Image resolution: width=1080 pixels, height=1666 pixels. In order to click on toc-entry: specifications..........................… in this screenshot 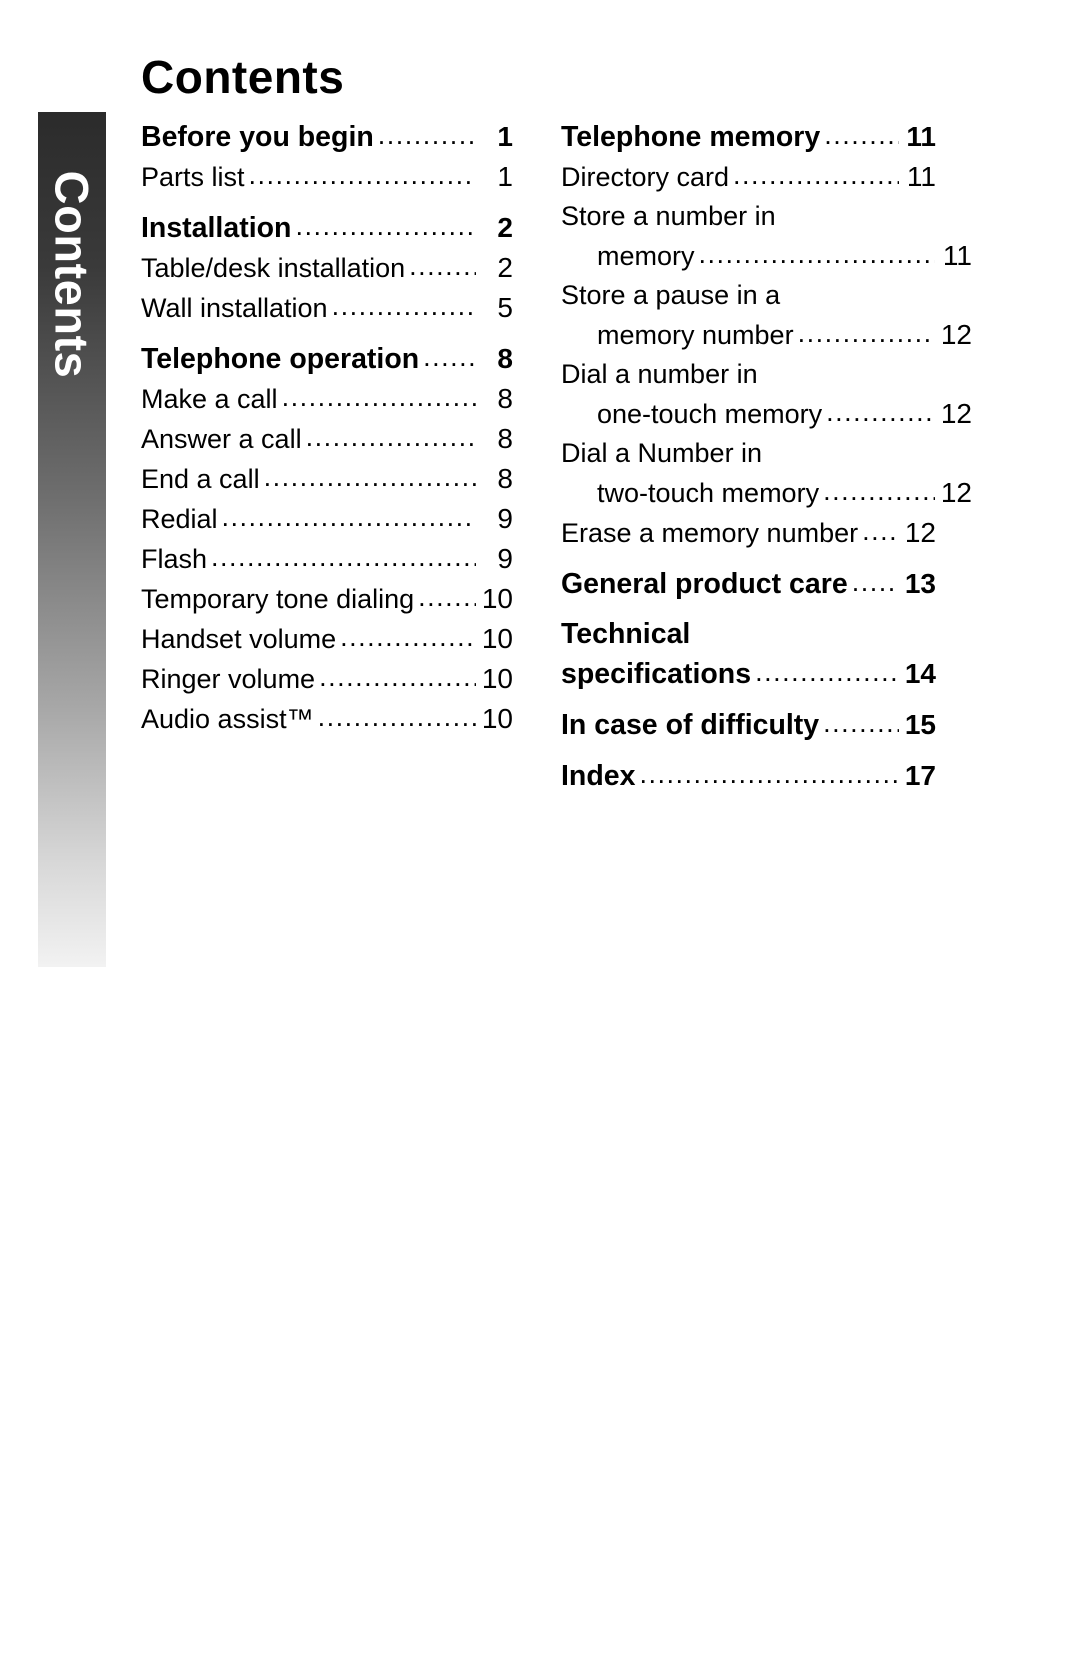, I will do `click(748, 674)`.